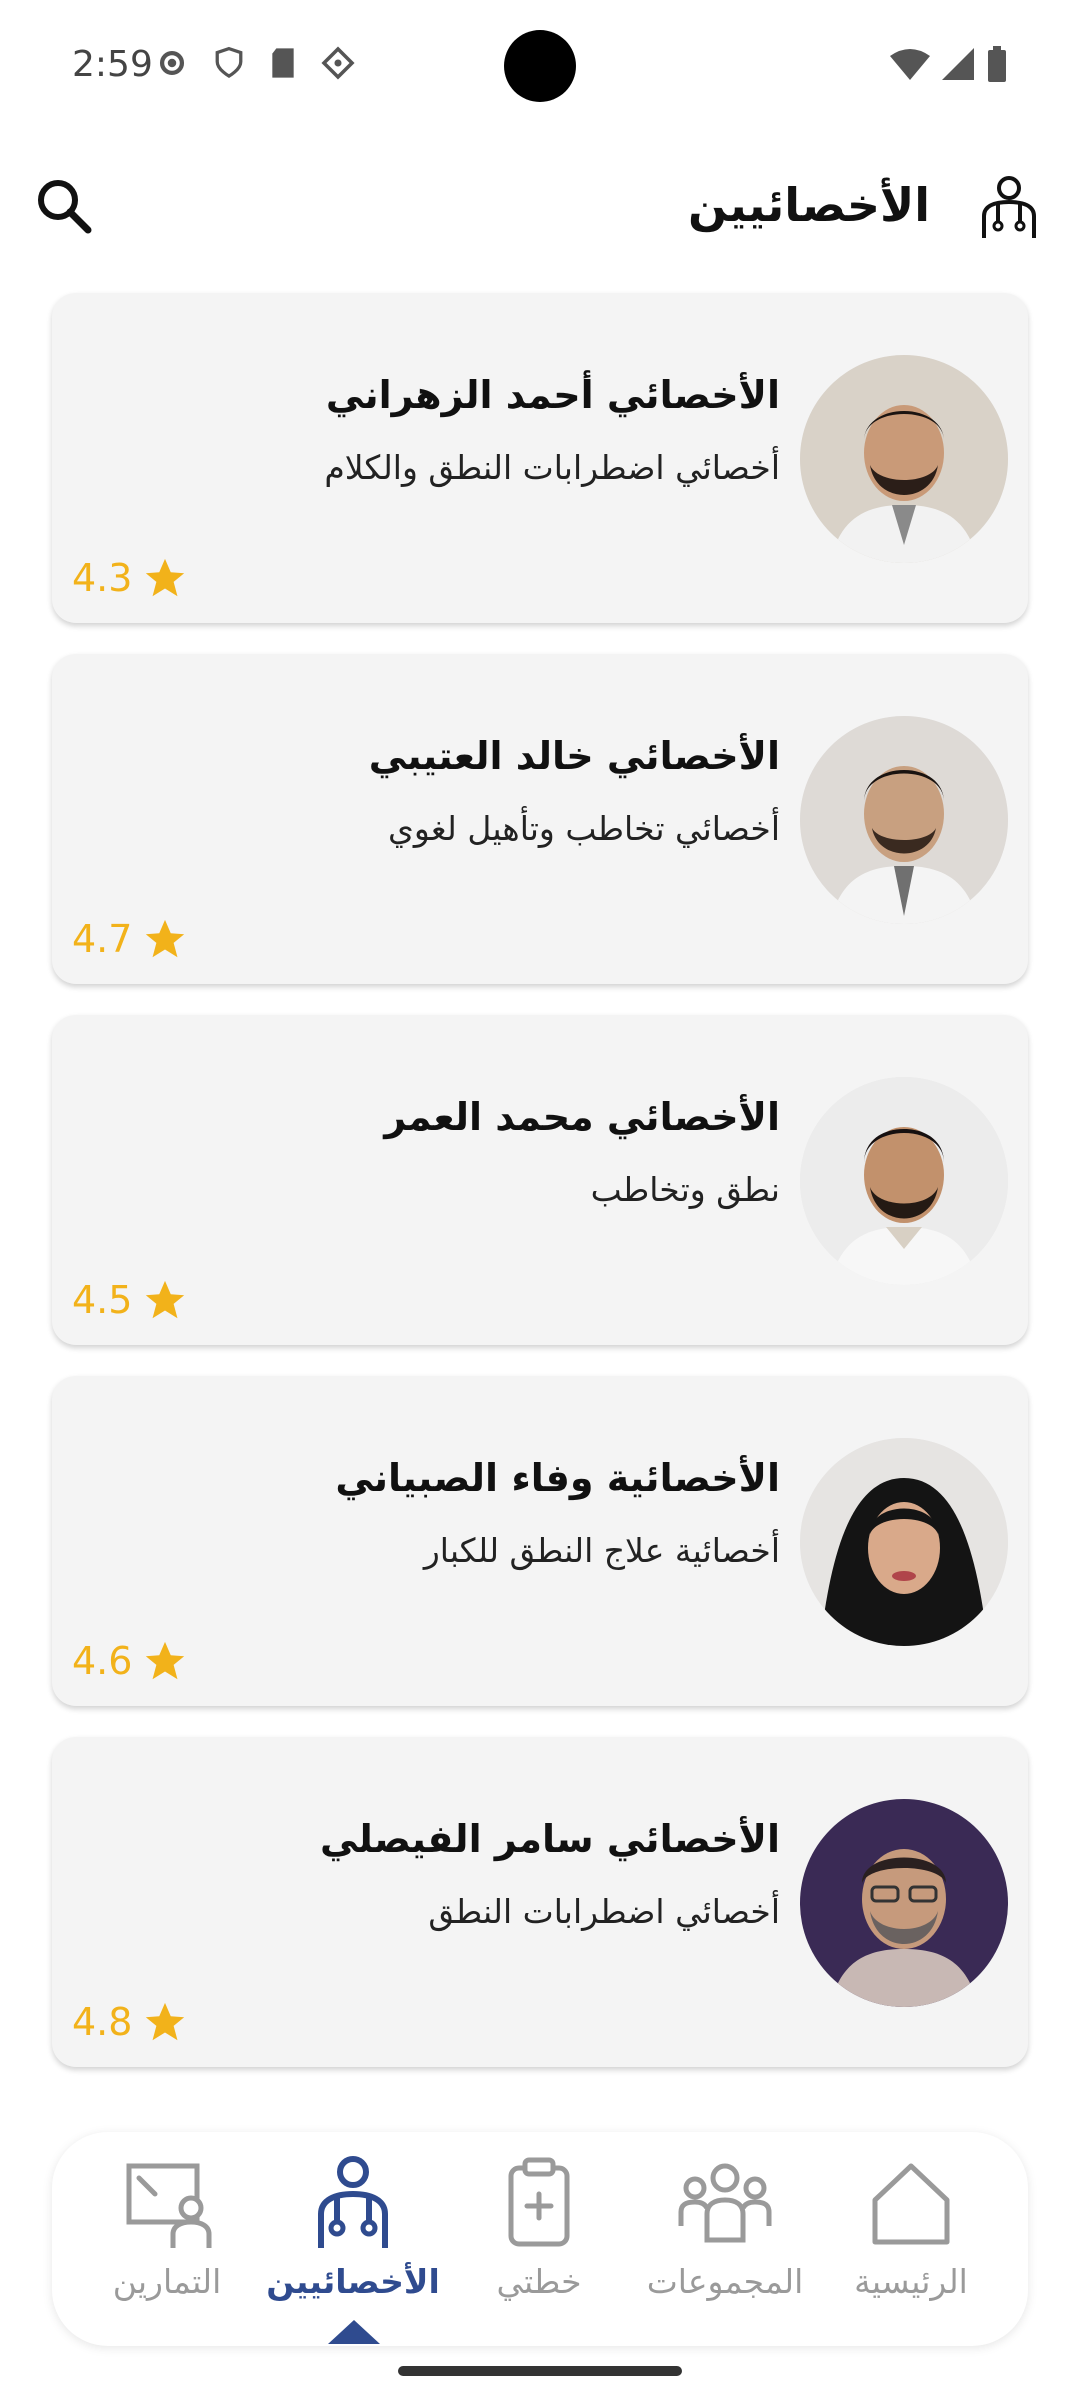 Image resolution: width=1080 pixels, height=2400 pixels. Describe the element at coordinates (169, 2205) in the screenshot. I see `exercise-board-icon` at that location.